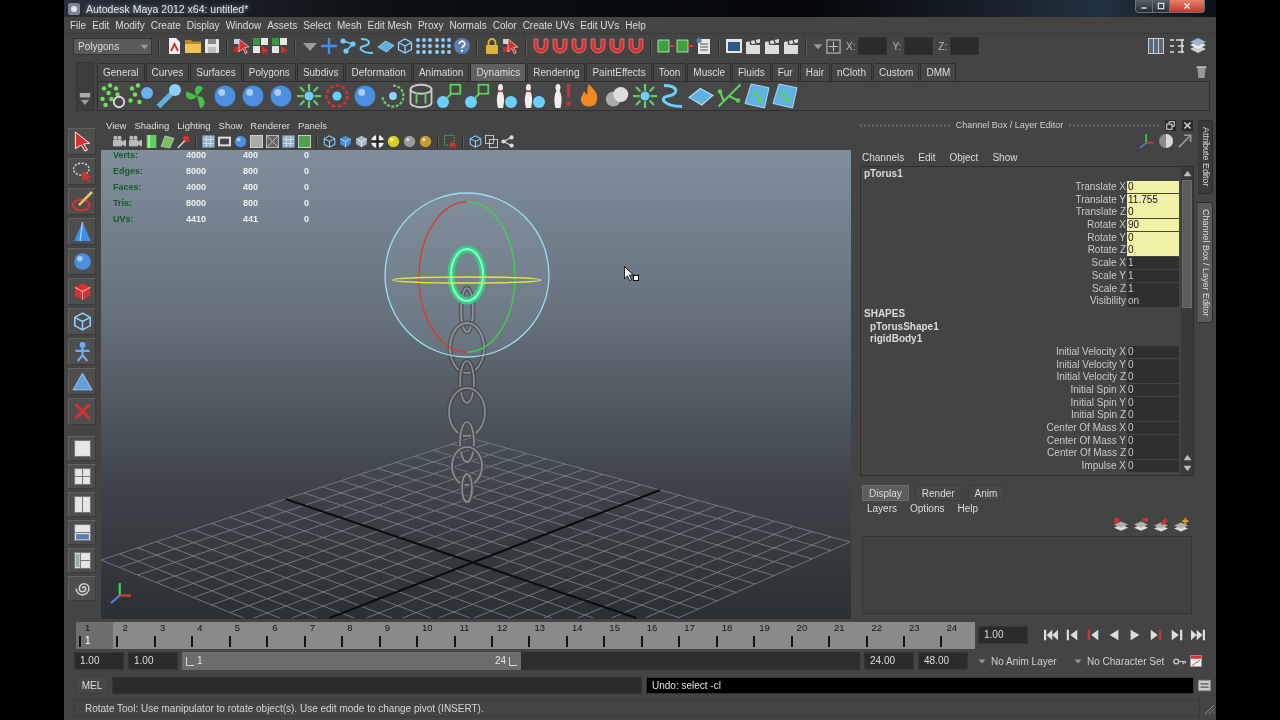 The height and width of the screenshot is (720, 1280). I want to click on windows-icon, so click(1170, 125).